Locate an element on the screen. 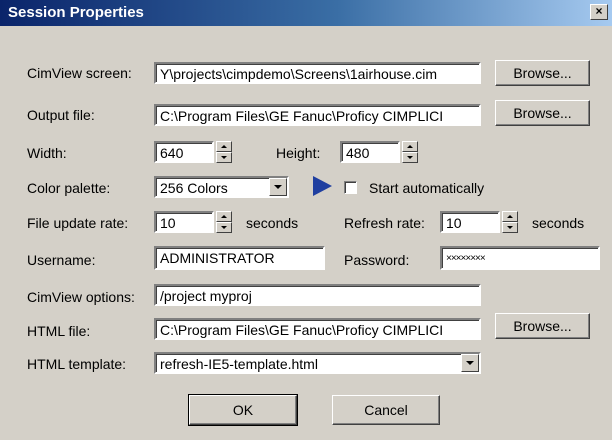 The width and height of the screenshot is (612, 440). refresh-rate-label: Refresh rate: is located at coordinates (384, 223).